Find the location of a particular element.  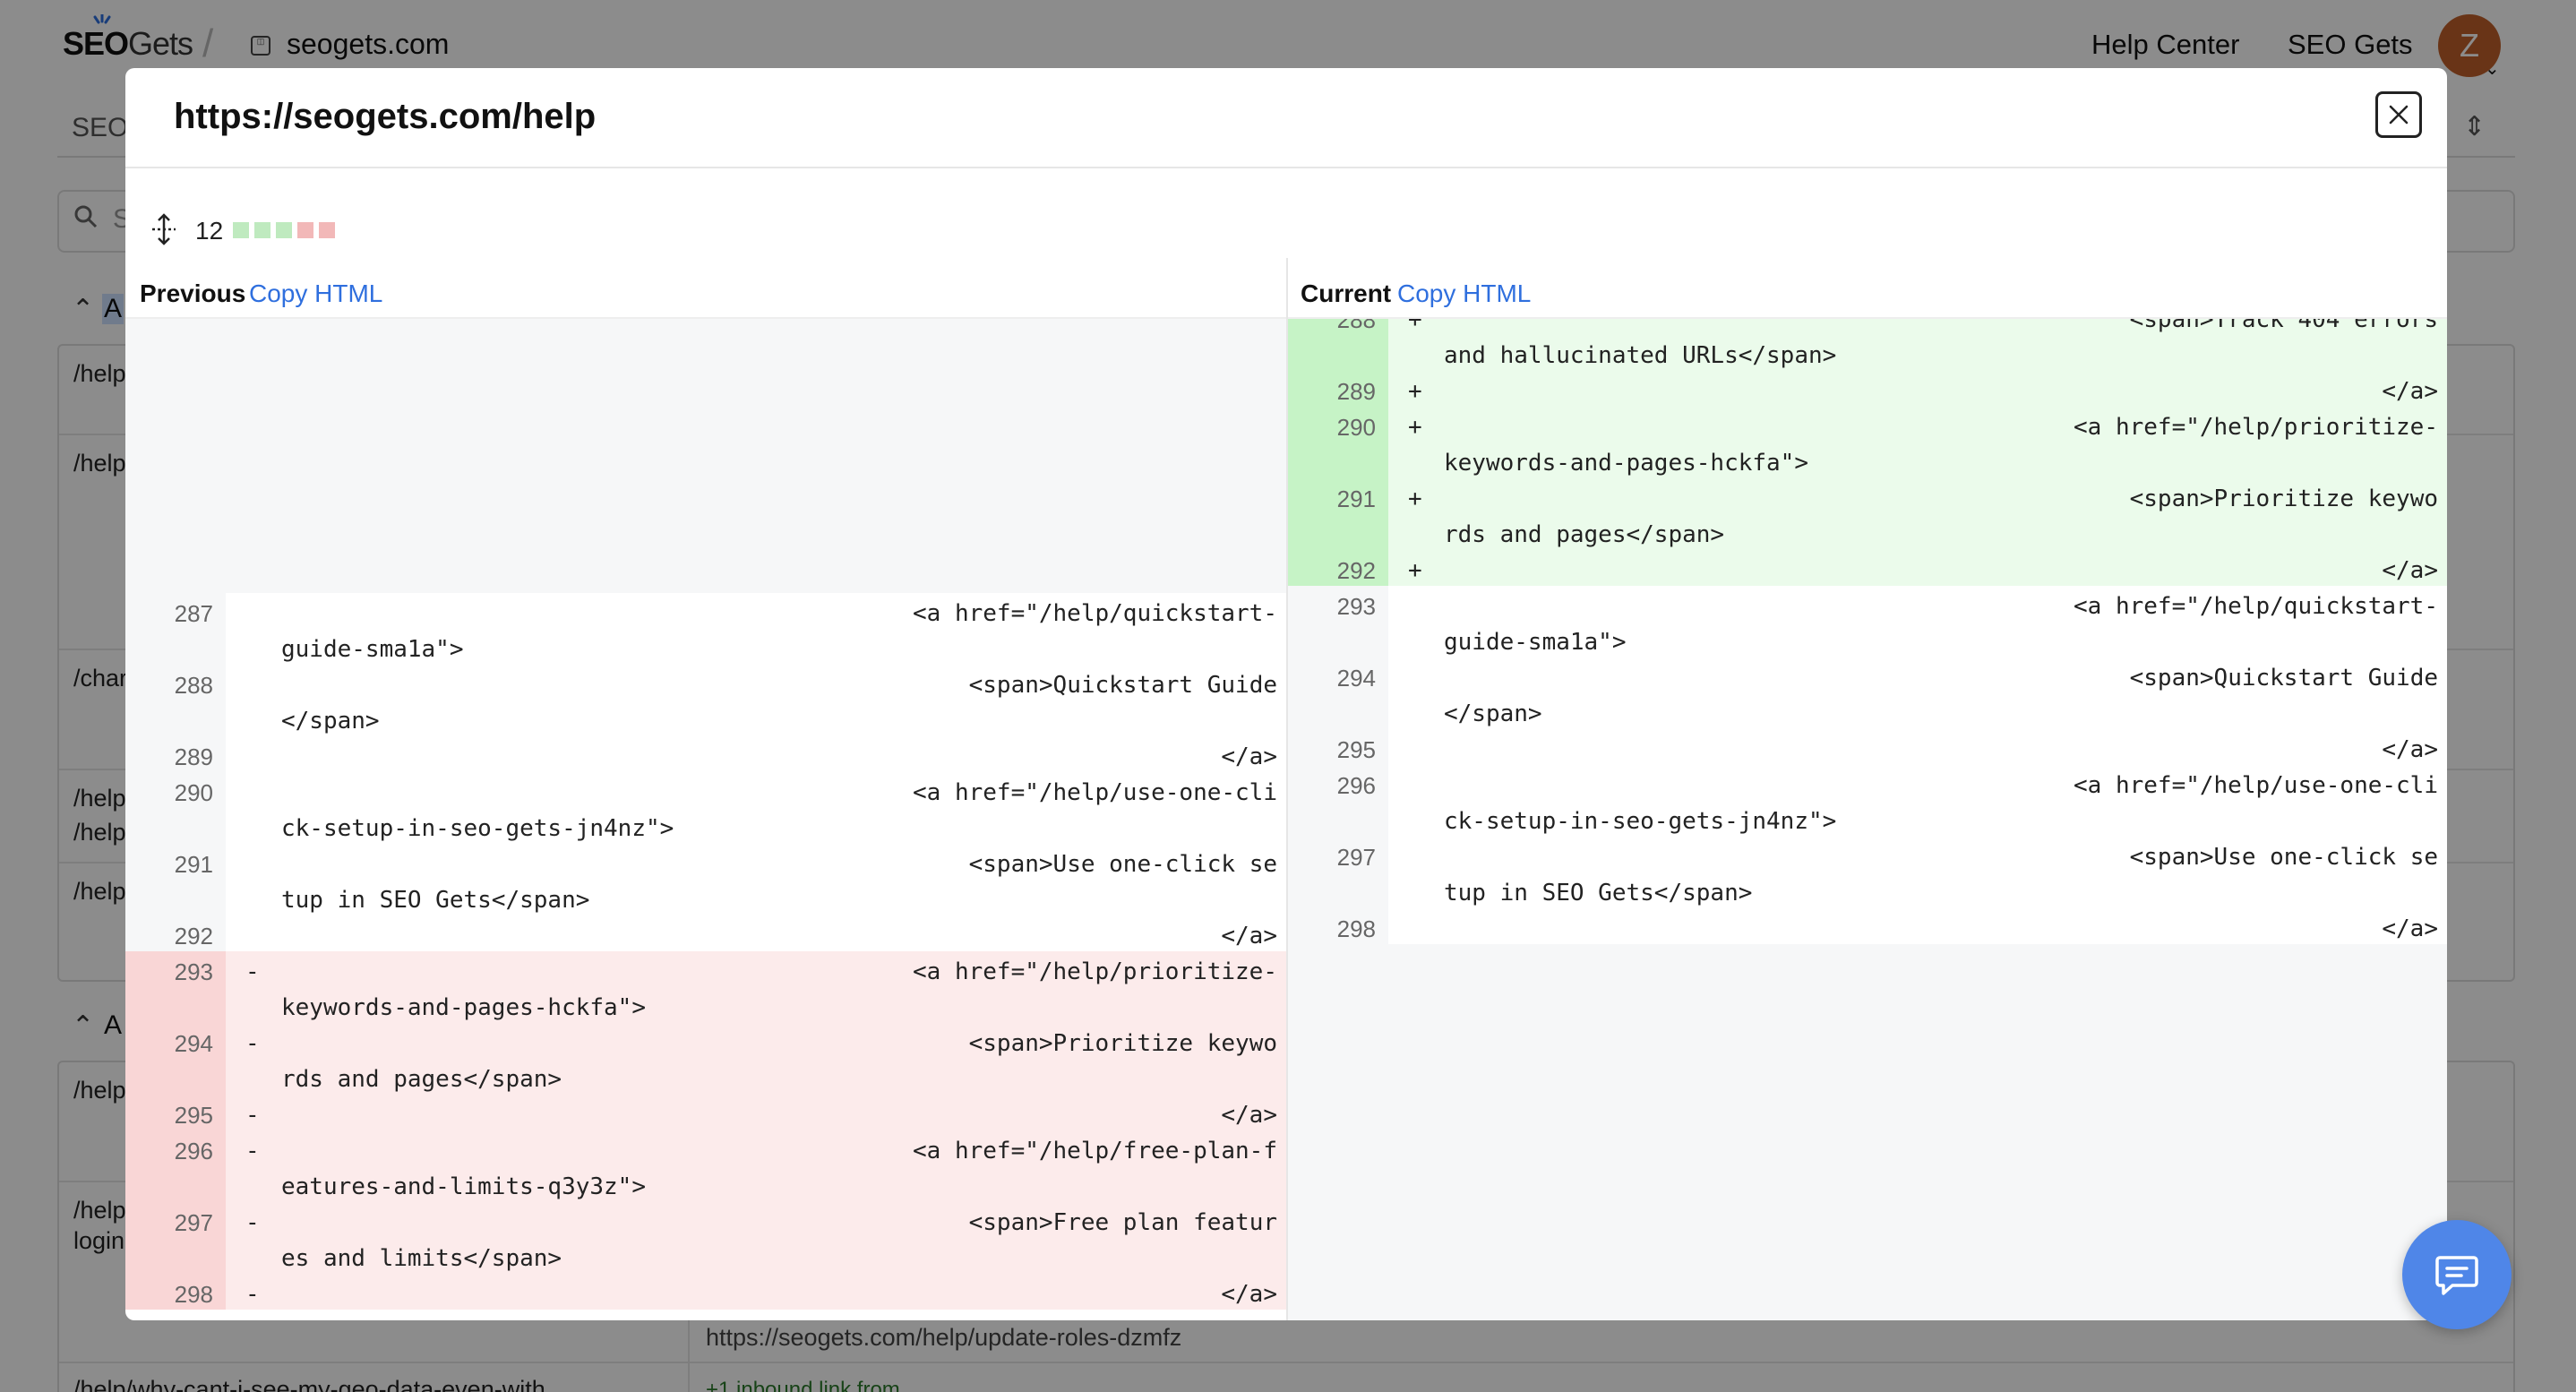

context-line: 292 </a> is located at coordinates (705, 933).